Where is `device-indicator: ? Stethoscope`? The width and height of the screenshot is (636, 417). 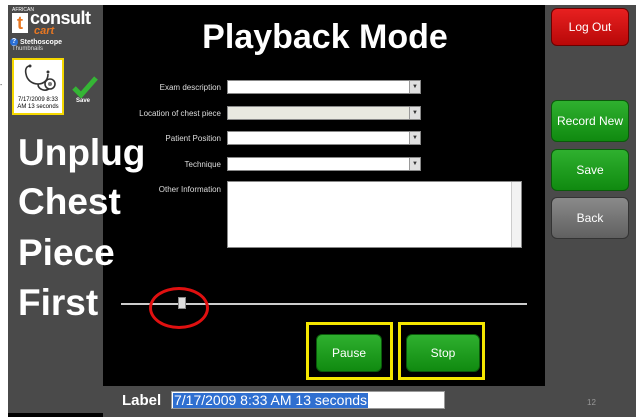
device-indicator: ? Stethoscope is located at coordinates (36, 42).